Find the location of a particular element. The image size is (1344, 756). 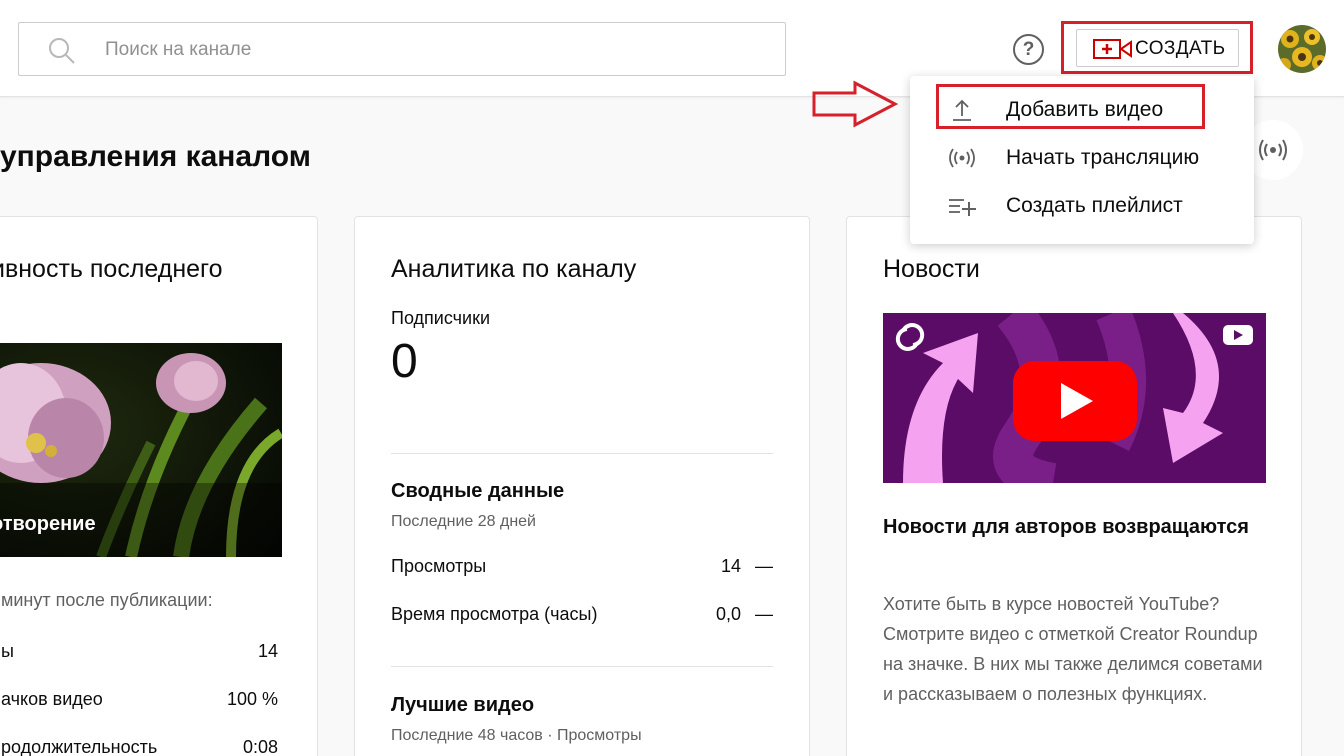

top-videos-title: Лучшие видео is located at coordinates (463, 705).